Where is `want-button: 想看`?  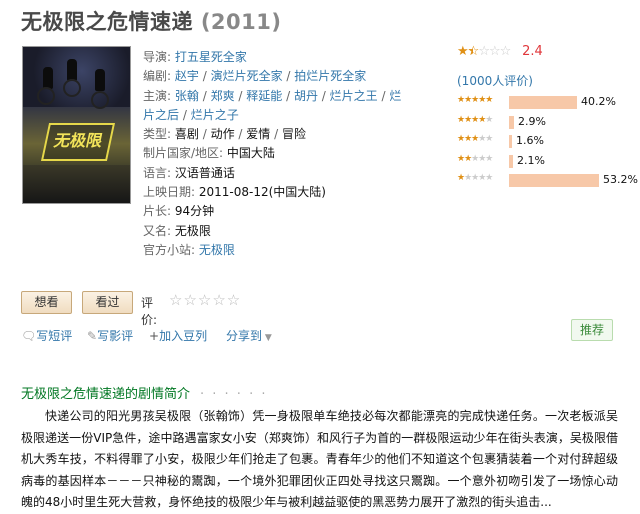
want-button: 想看 is located at coordinates (46, 302).